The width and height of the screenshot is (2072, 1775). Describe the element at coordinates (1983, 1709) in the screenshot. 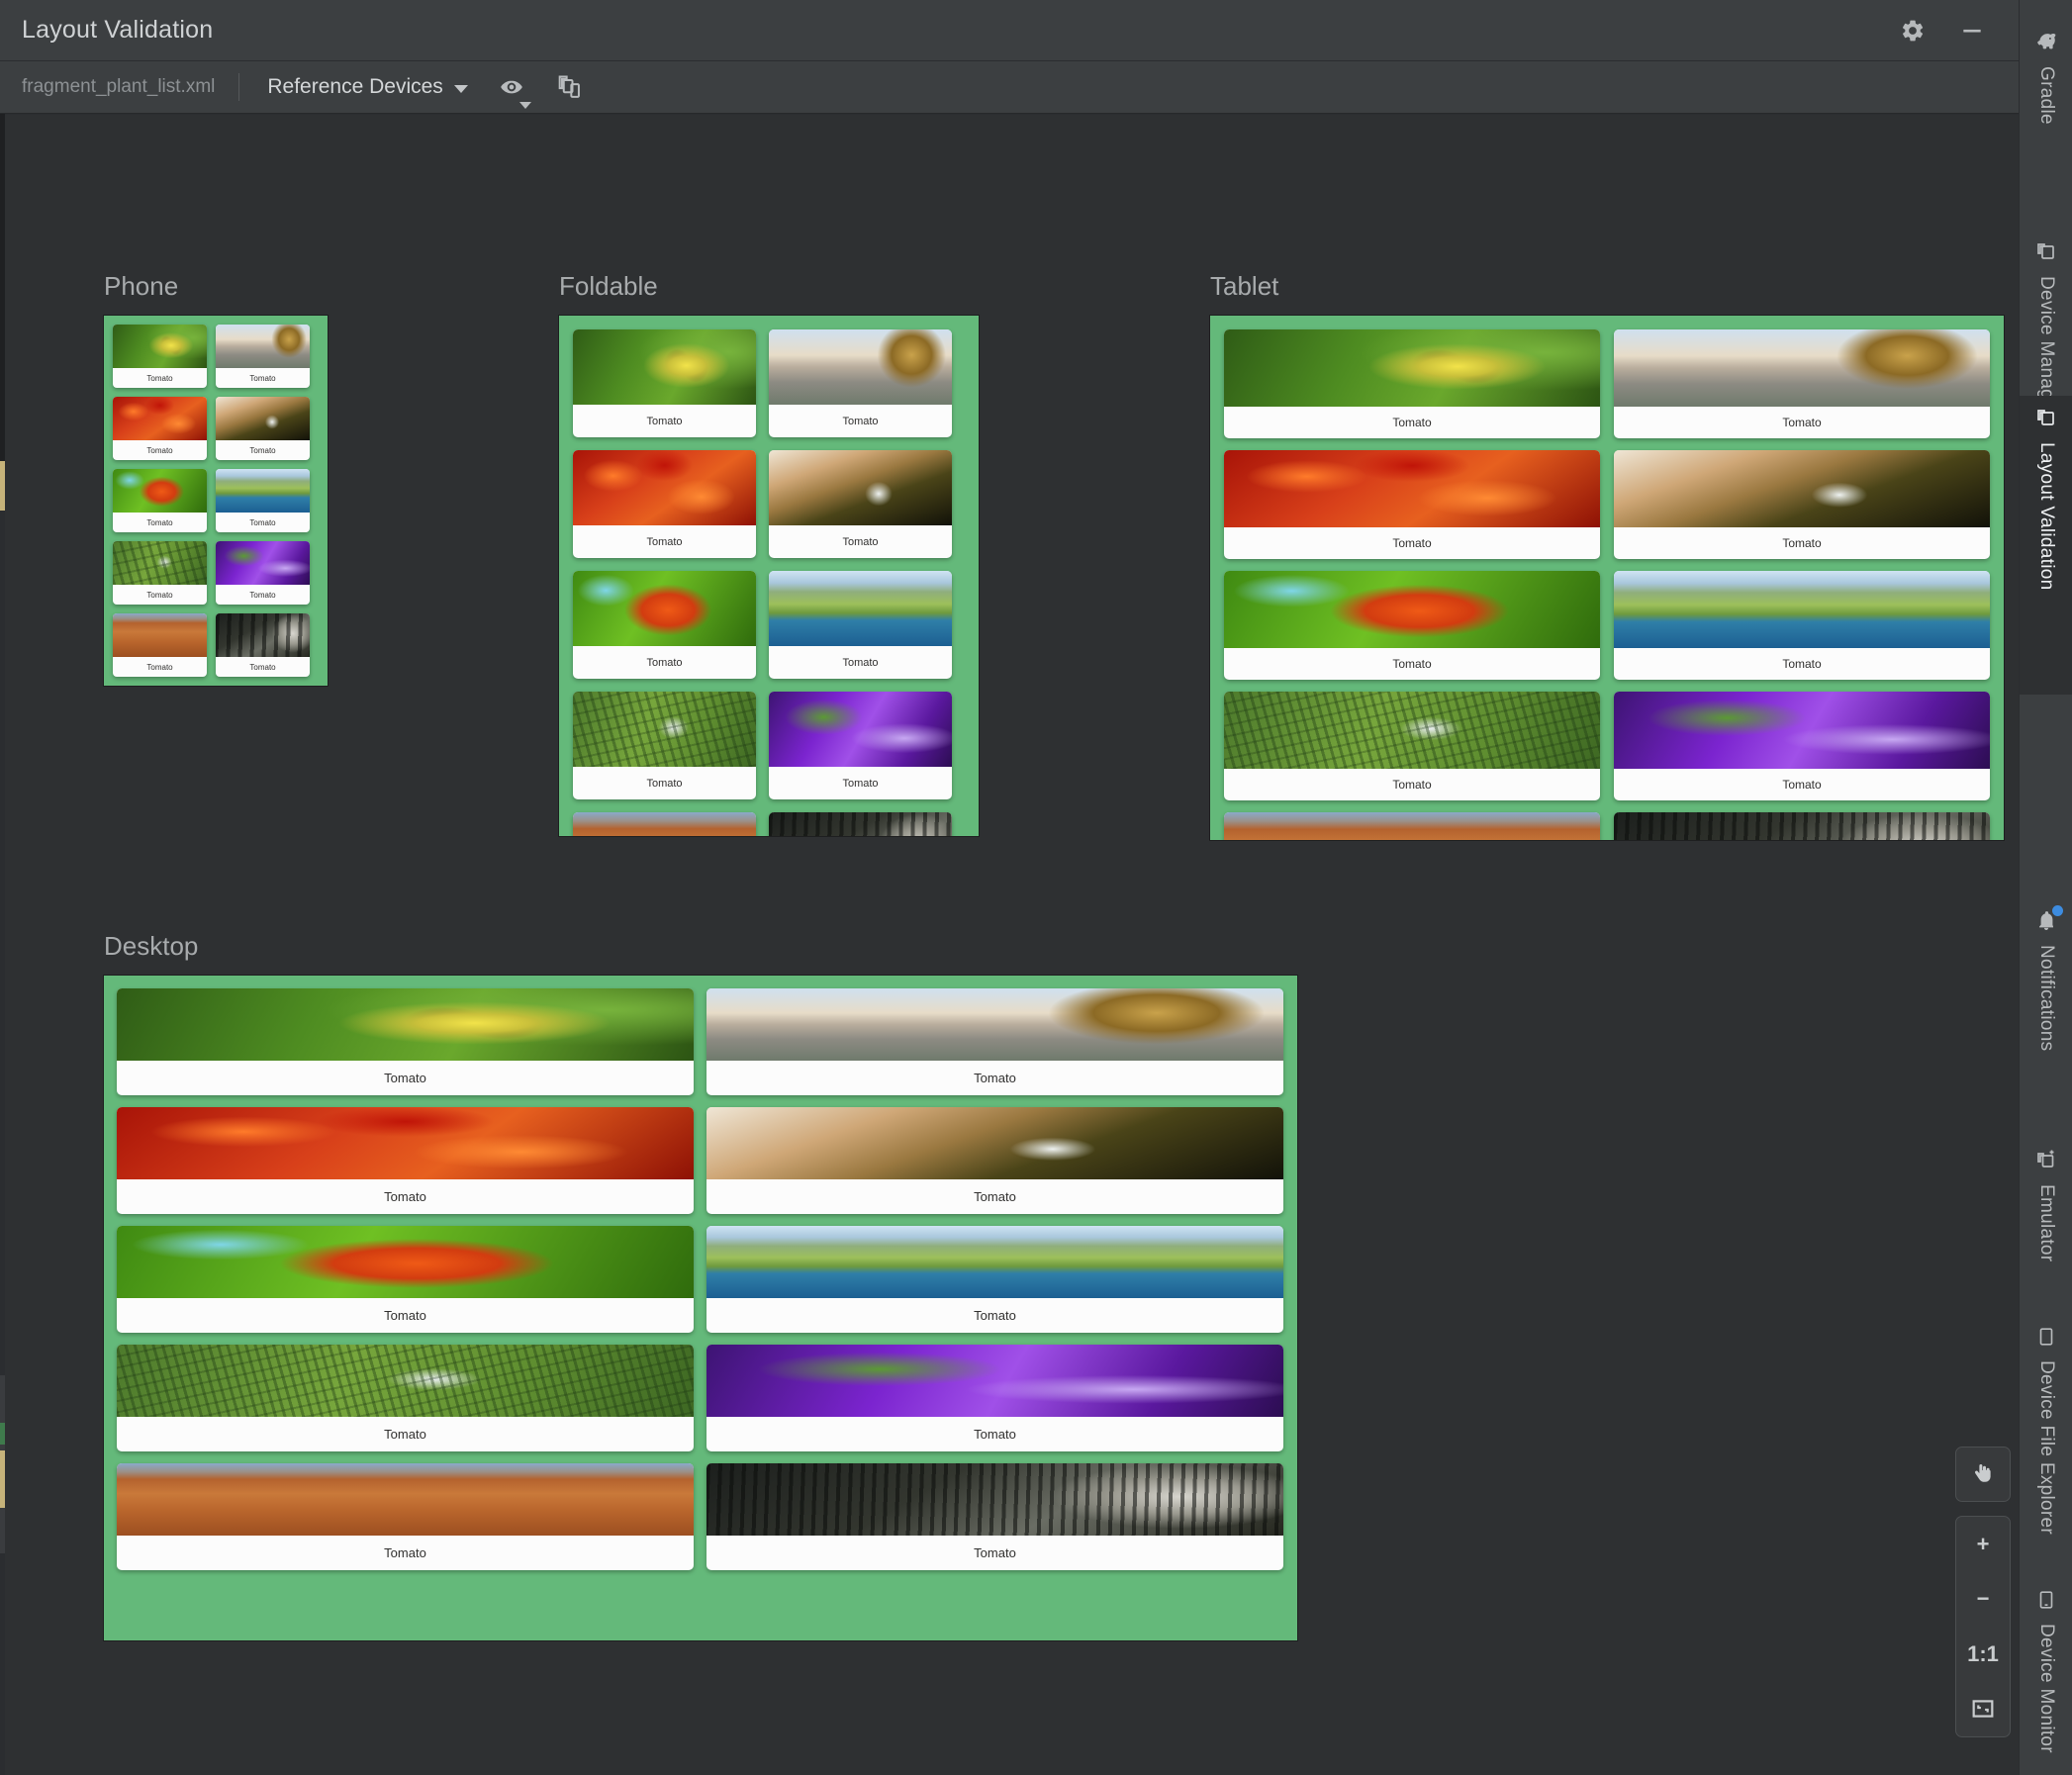

I see `zoom-fit-button` at that location.